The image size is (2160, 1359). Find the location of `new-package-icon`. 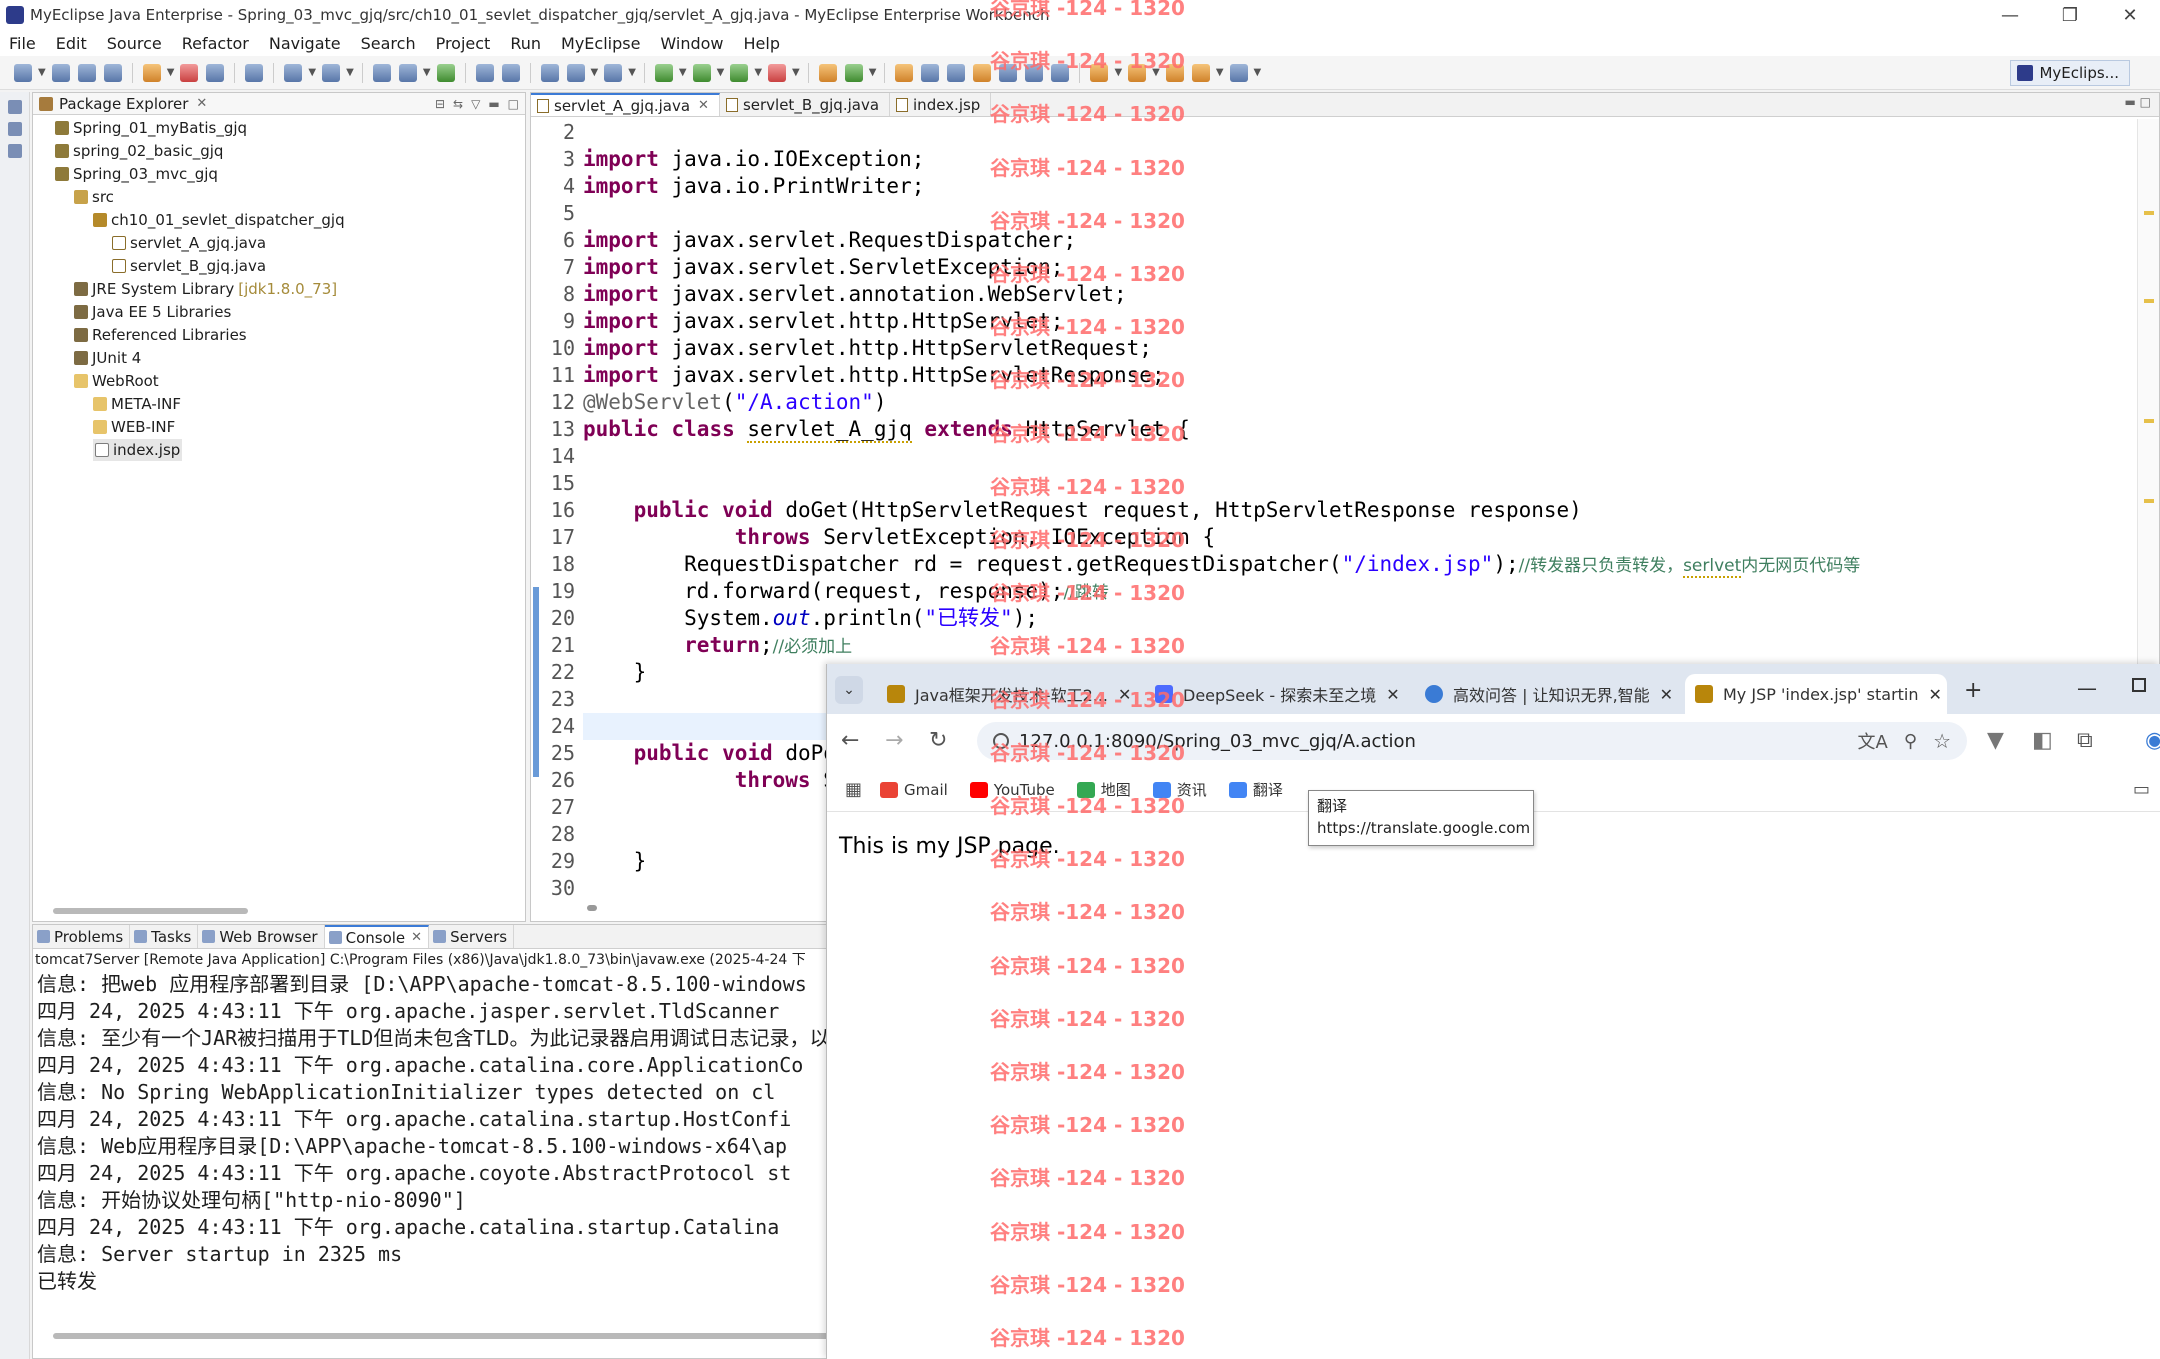

new-package-icon is located at coordinates (407, 72).